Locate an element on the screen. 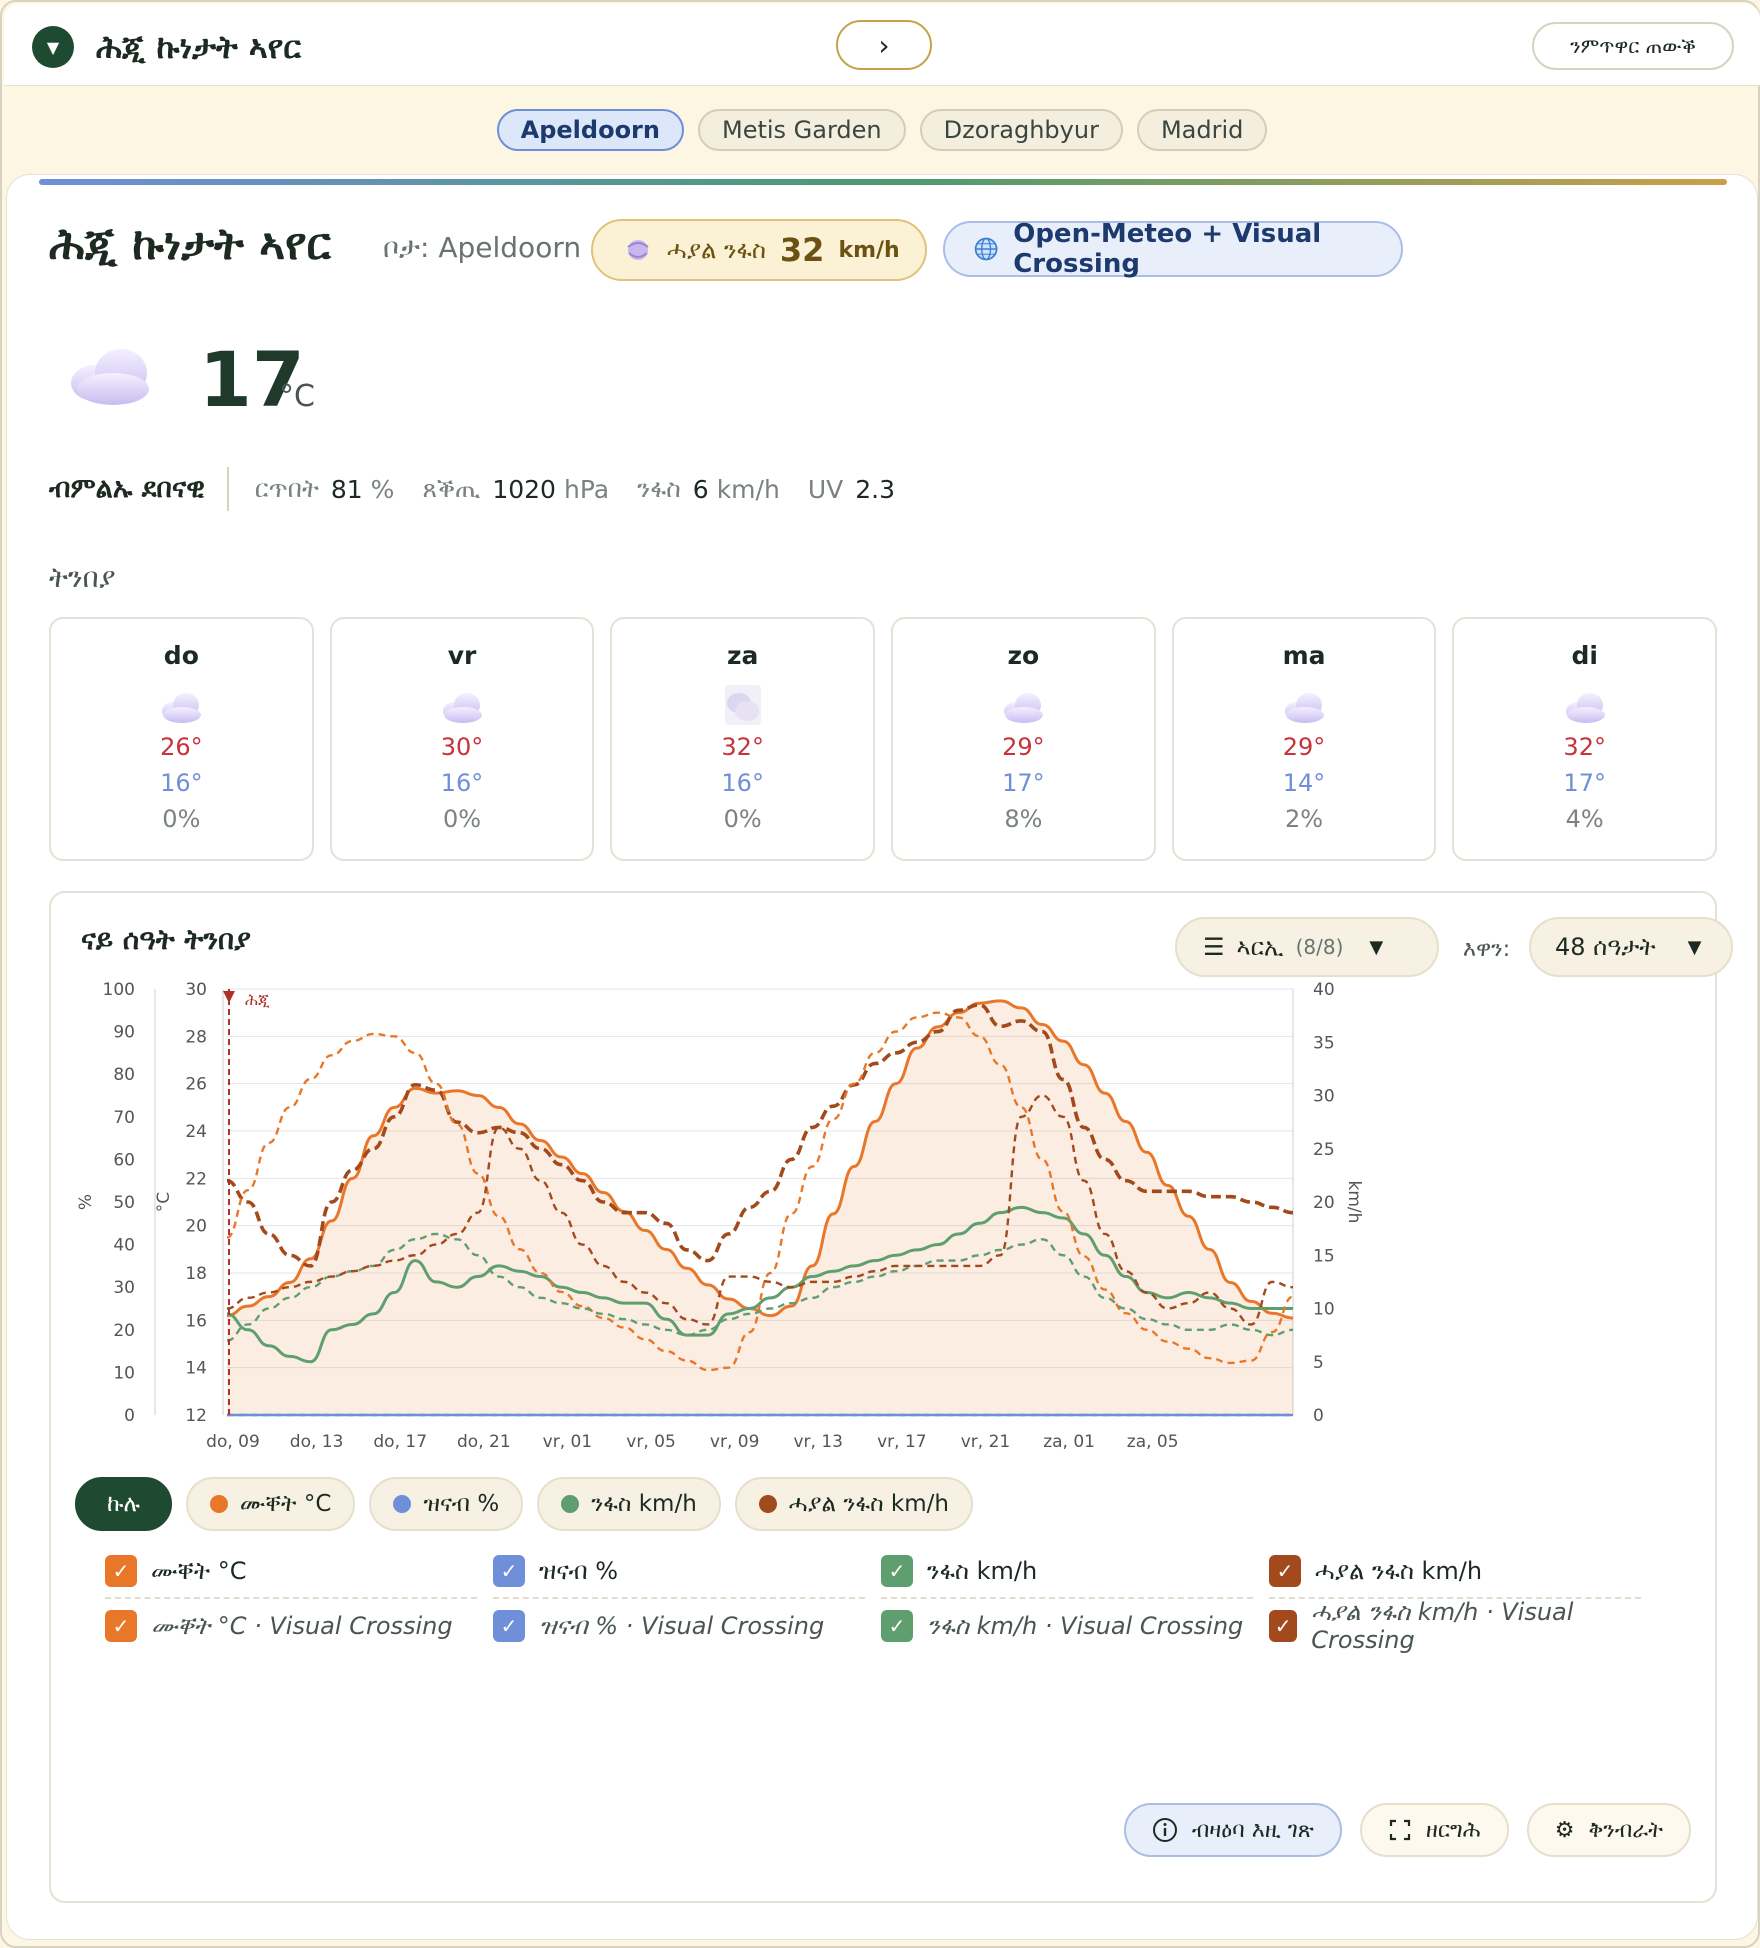  checkbox-temp: ✓ ሙቐት °C is located at coordinates (291, 1572).